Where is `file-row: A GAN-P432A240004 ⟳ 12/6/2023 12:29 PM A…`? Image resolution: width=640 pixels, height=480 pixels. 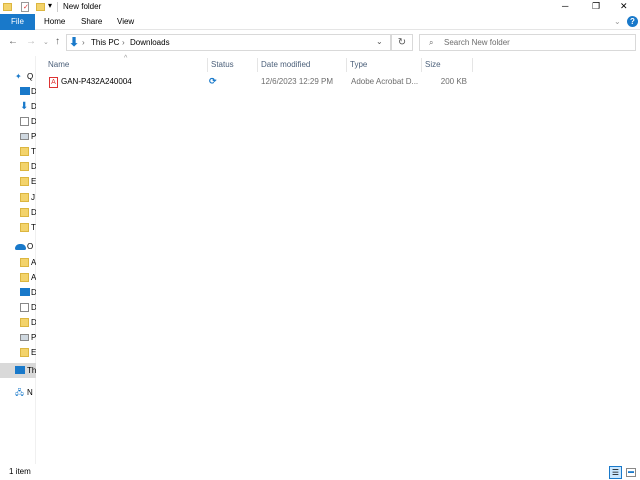
file-row: A GAN-P432A240004 ⟳ 12/6/2023 12:29 PM A… is located at coordinates (258, 83).